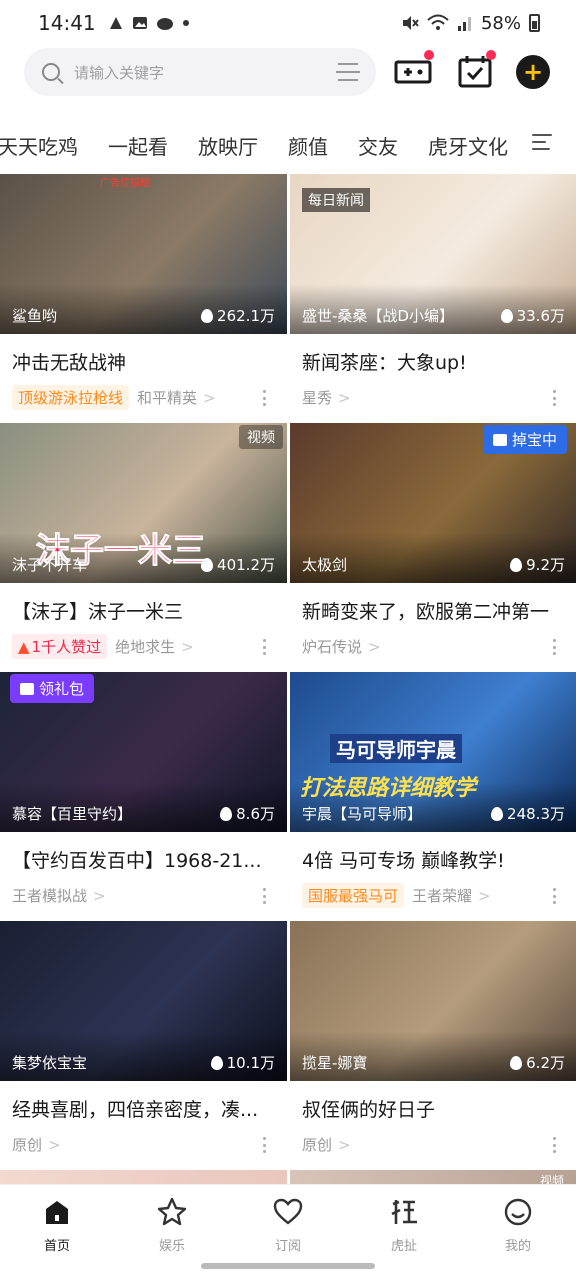 Image resolution: width=576 pixels, height=1280 pixels. Describe the element at coordinates (139, 23) in the screenshot. I see `image-notification-icon` at that location.